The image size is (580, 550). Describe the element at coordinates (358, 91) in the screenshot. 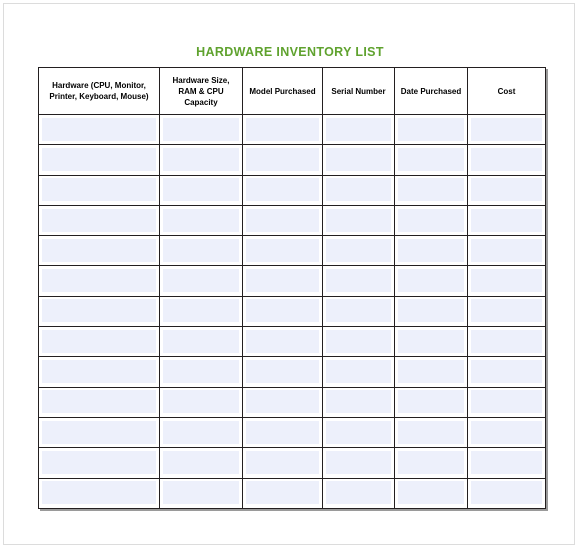

I see `column-header-serial: Serial Number` at that location.